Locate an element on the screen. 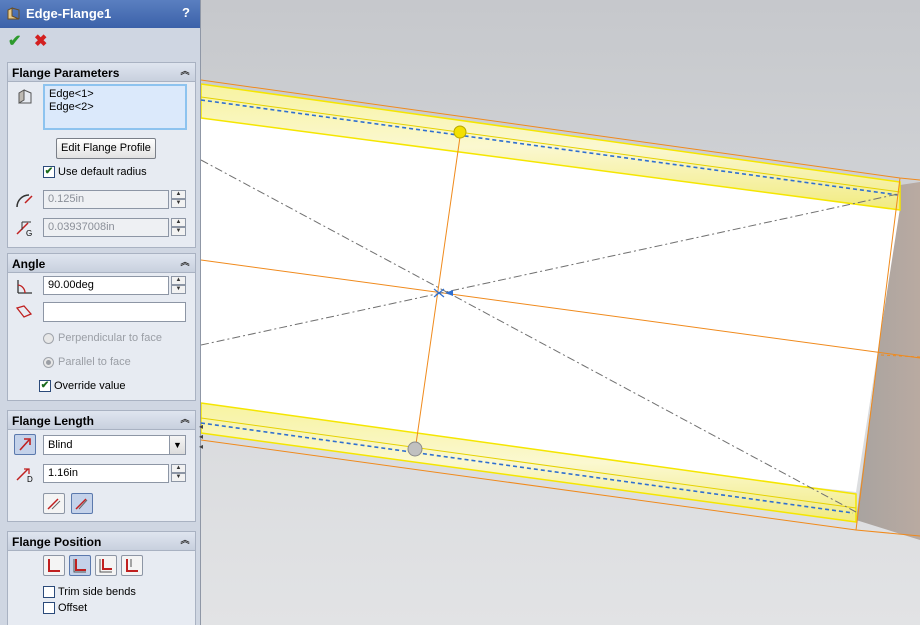 The image size is (920, 625). gap-distance-input: 0.03937008in is located at coordinates (106, 227).